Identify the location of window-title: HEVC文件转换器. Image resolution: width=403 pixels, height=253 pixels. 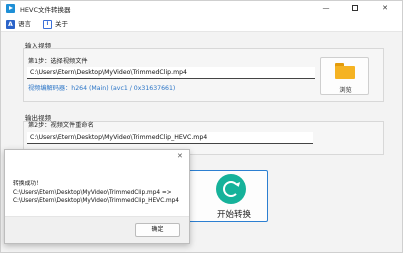
(45, 10).